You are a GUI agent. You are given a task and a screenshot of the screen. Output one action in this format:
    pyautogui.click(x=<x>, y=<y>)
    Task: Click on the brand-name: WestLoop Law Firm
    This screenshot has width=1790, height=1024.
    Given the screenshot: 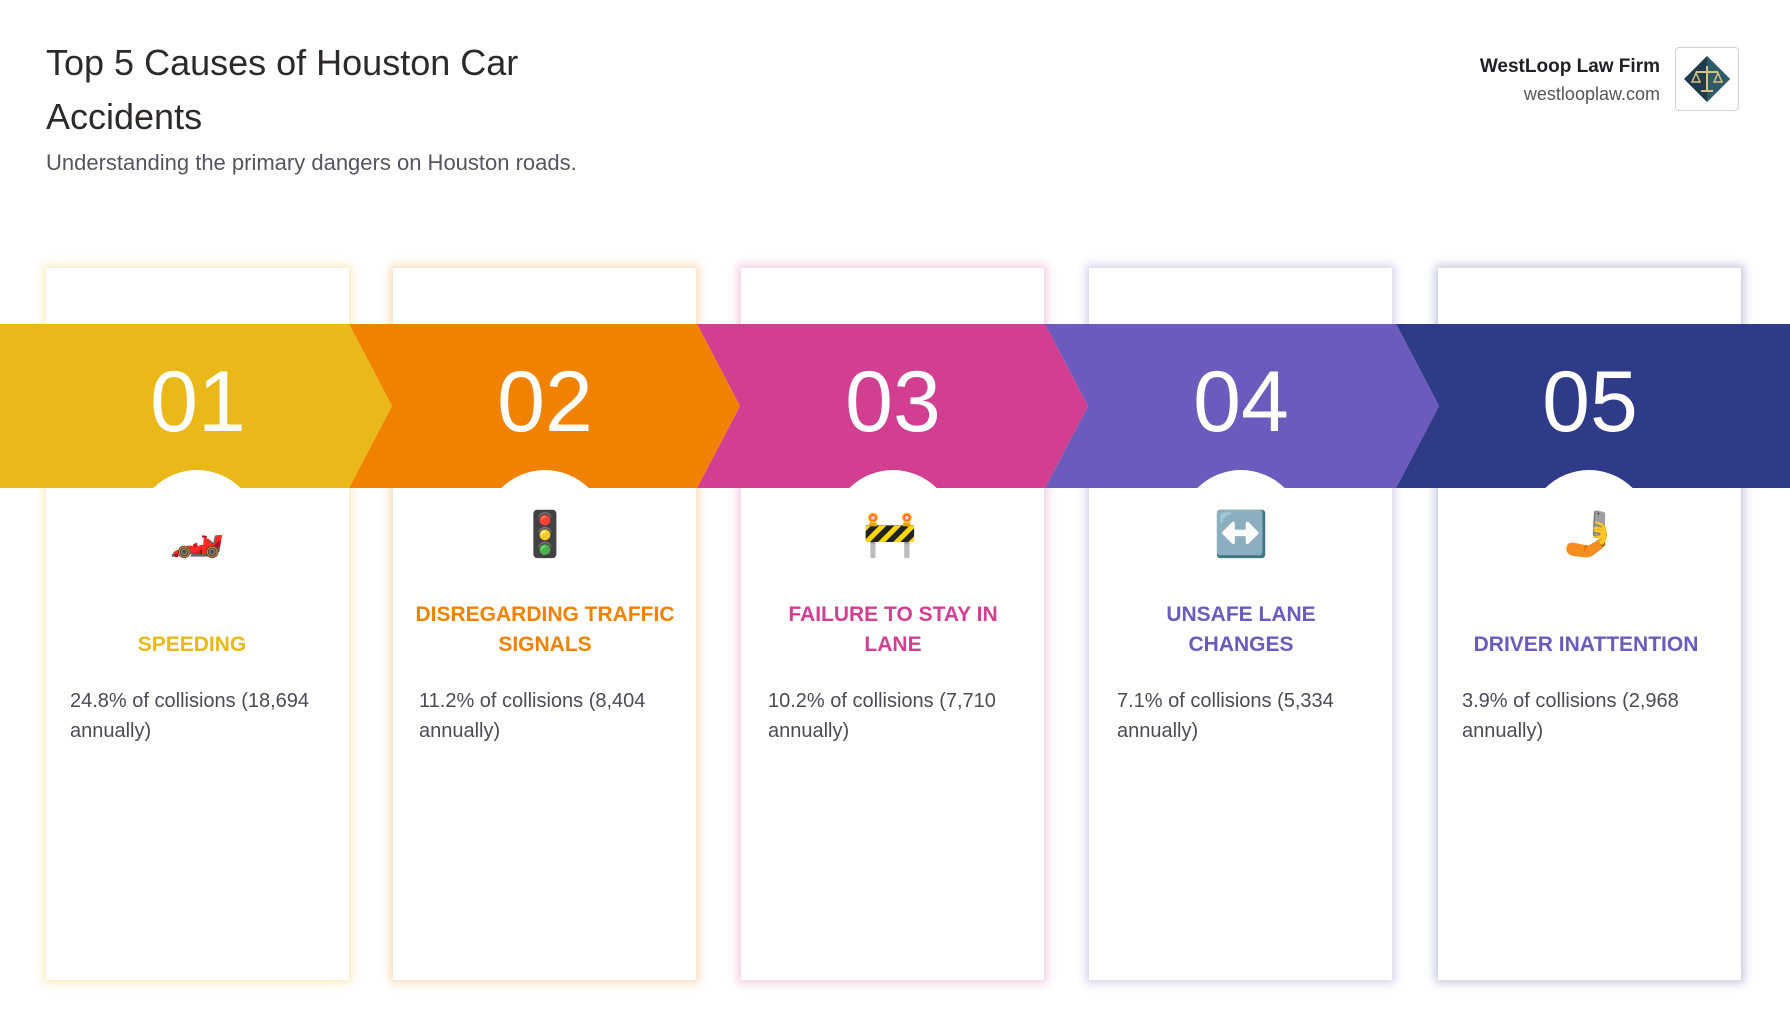 What is the action you would take?
    pyautogui.click(x=1569, y=66)
    